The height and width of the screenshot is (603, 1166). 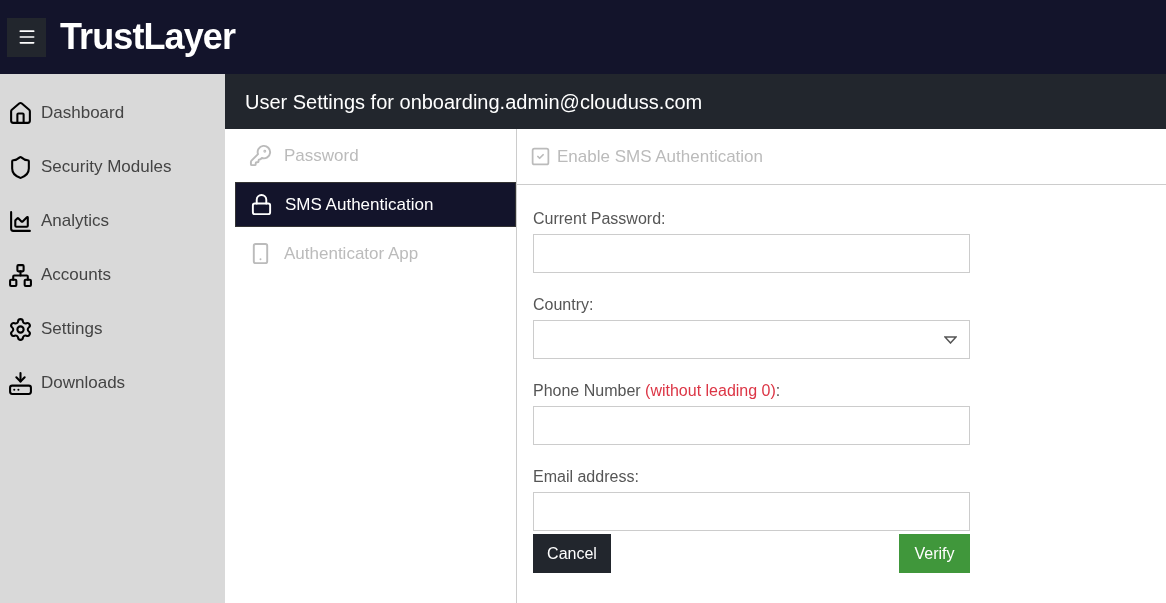 What do you see at coordinates (474, 102) in the screenshot?
I see `page-title: User Settings for onboarding.admin@clouduss.com` at bounding box center [474, 102].